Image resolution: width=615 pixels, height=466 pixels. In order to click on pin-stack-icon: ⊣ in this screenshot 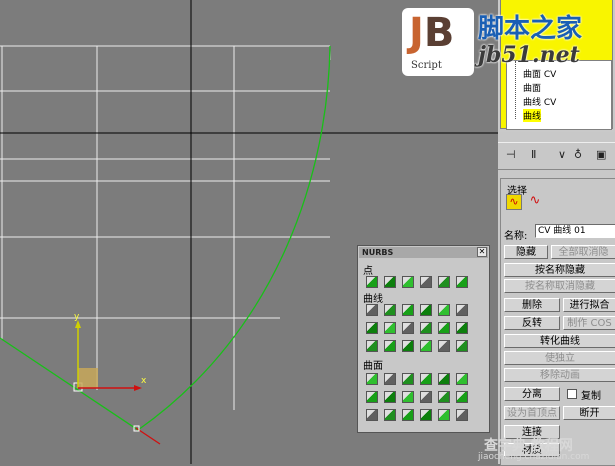, I will do `click(511, 154)`.